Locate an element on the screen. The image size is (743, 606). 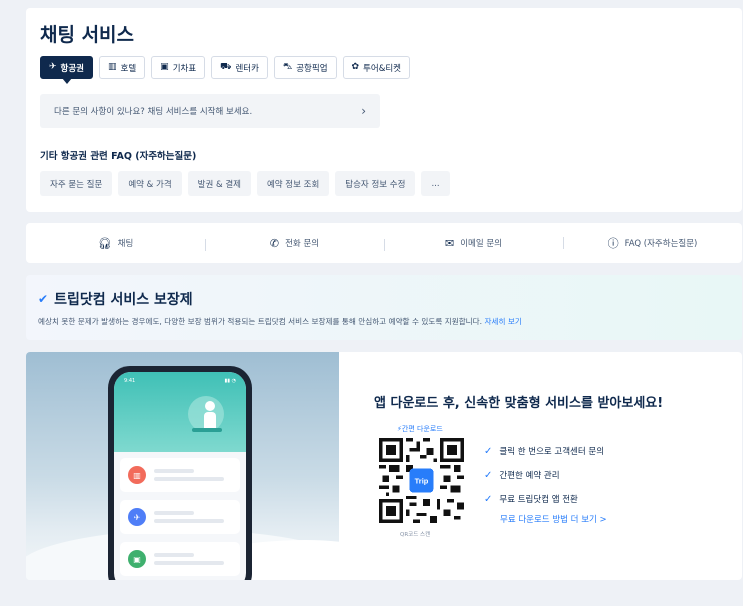
contact-label: 채팅 is located at coordinates (125, 244).